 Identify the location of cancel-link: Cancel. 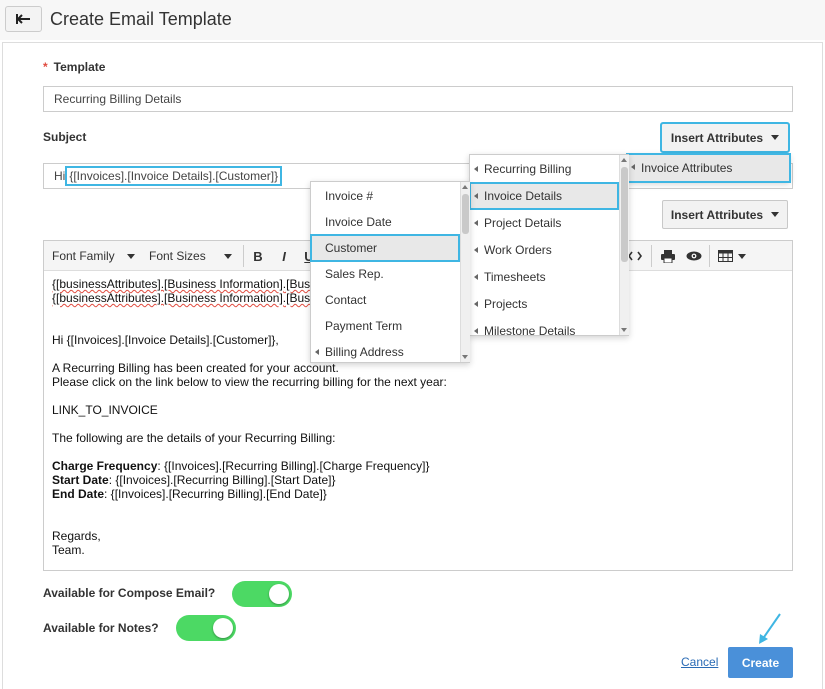
(699, 662).